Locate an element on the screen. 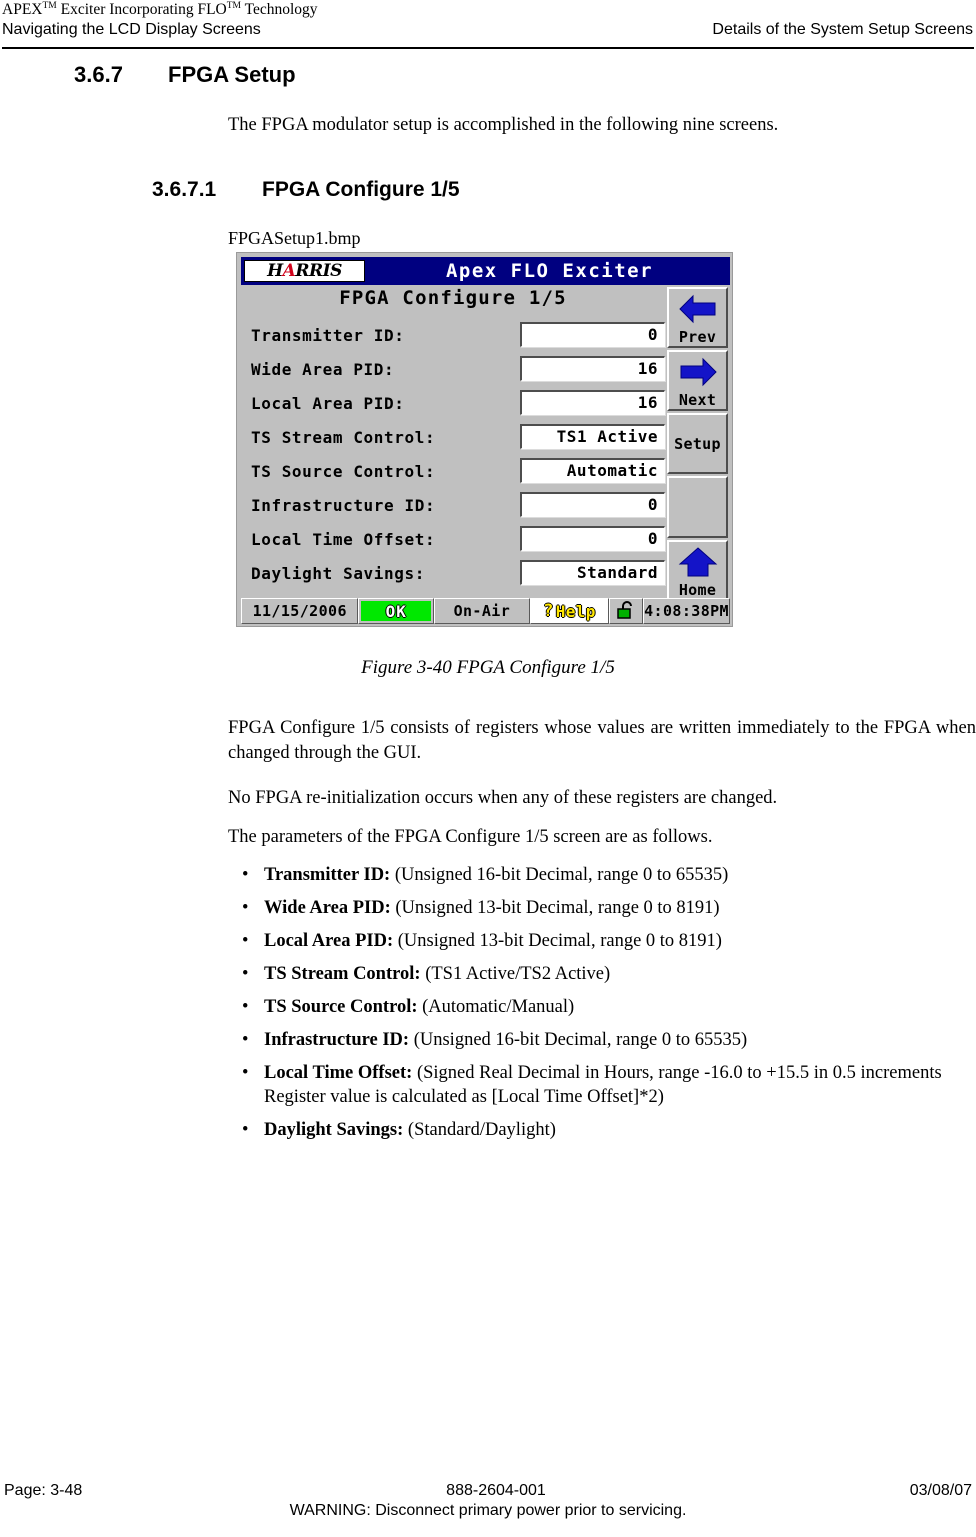 The width and height of the screenshot is (976, 1537). lcd-row-label: Transmitter ID: is located at coordinates (328, 335).